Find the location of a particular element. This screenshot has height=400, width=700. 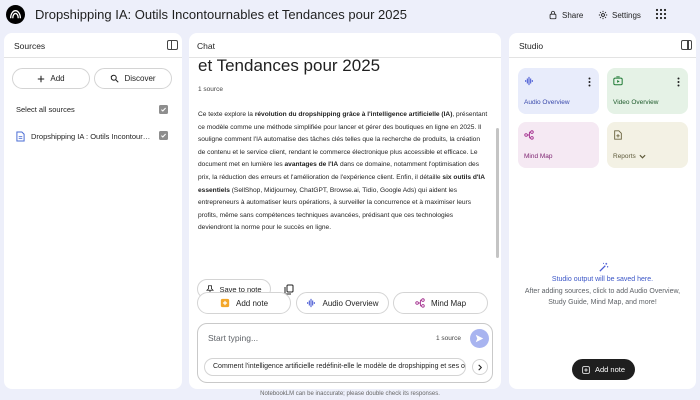

share-label: Share is located at coordinates (573, 15).